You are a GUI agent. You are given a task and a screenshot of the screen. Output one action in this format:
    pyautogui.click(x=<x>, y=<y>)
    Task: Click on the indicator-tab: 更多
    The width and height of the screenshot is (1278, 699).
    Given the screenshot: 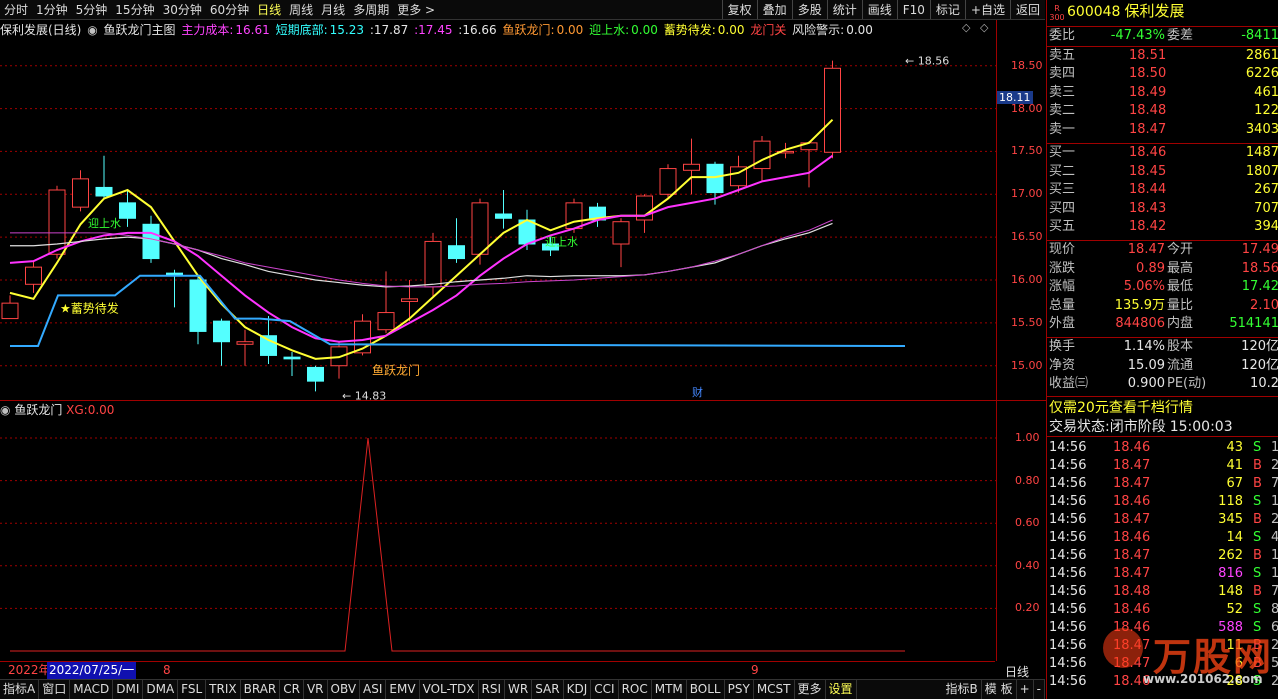 What is the action you would take?
    pyautogui.click(x=810, y=689)
    